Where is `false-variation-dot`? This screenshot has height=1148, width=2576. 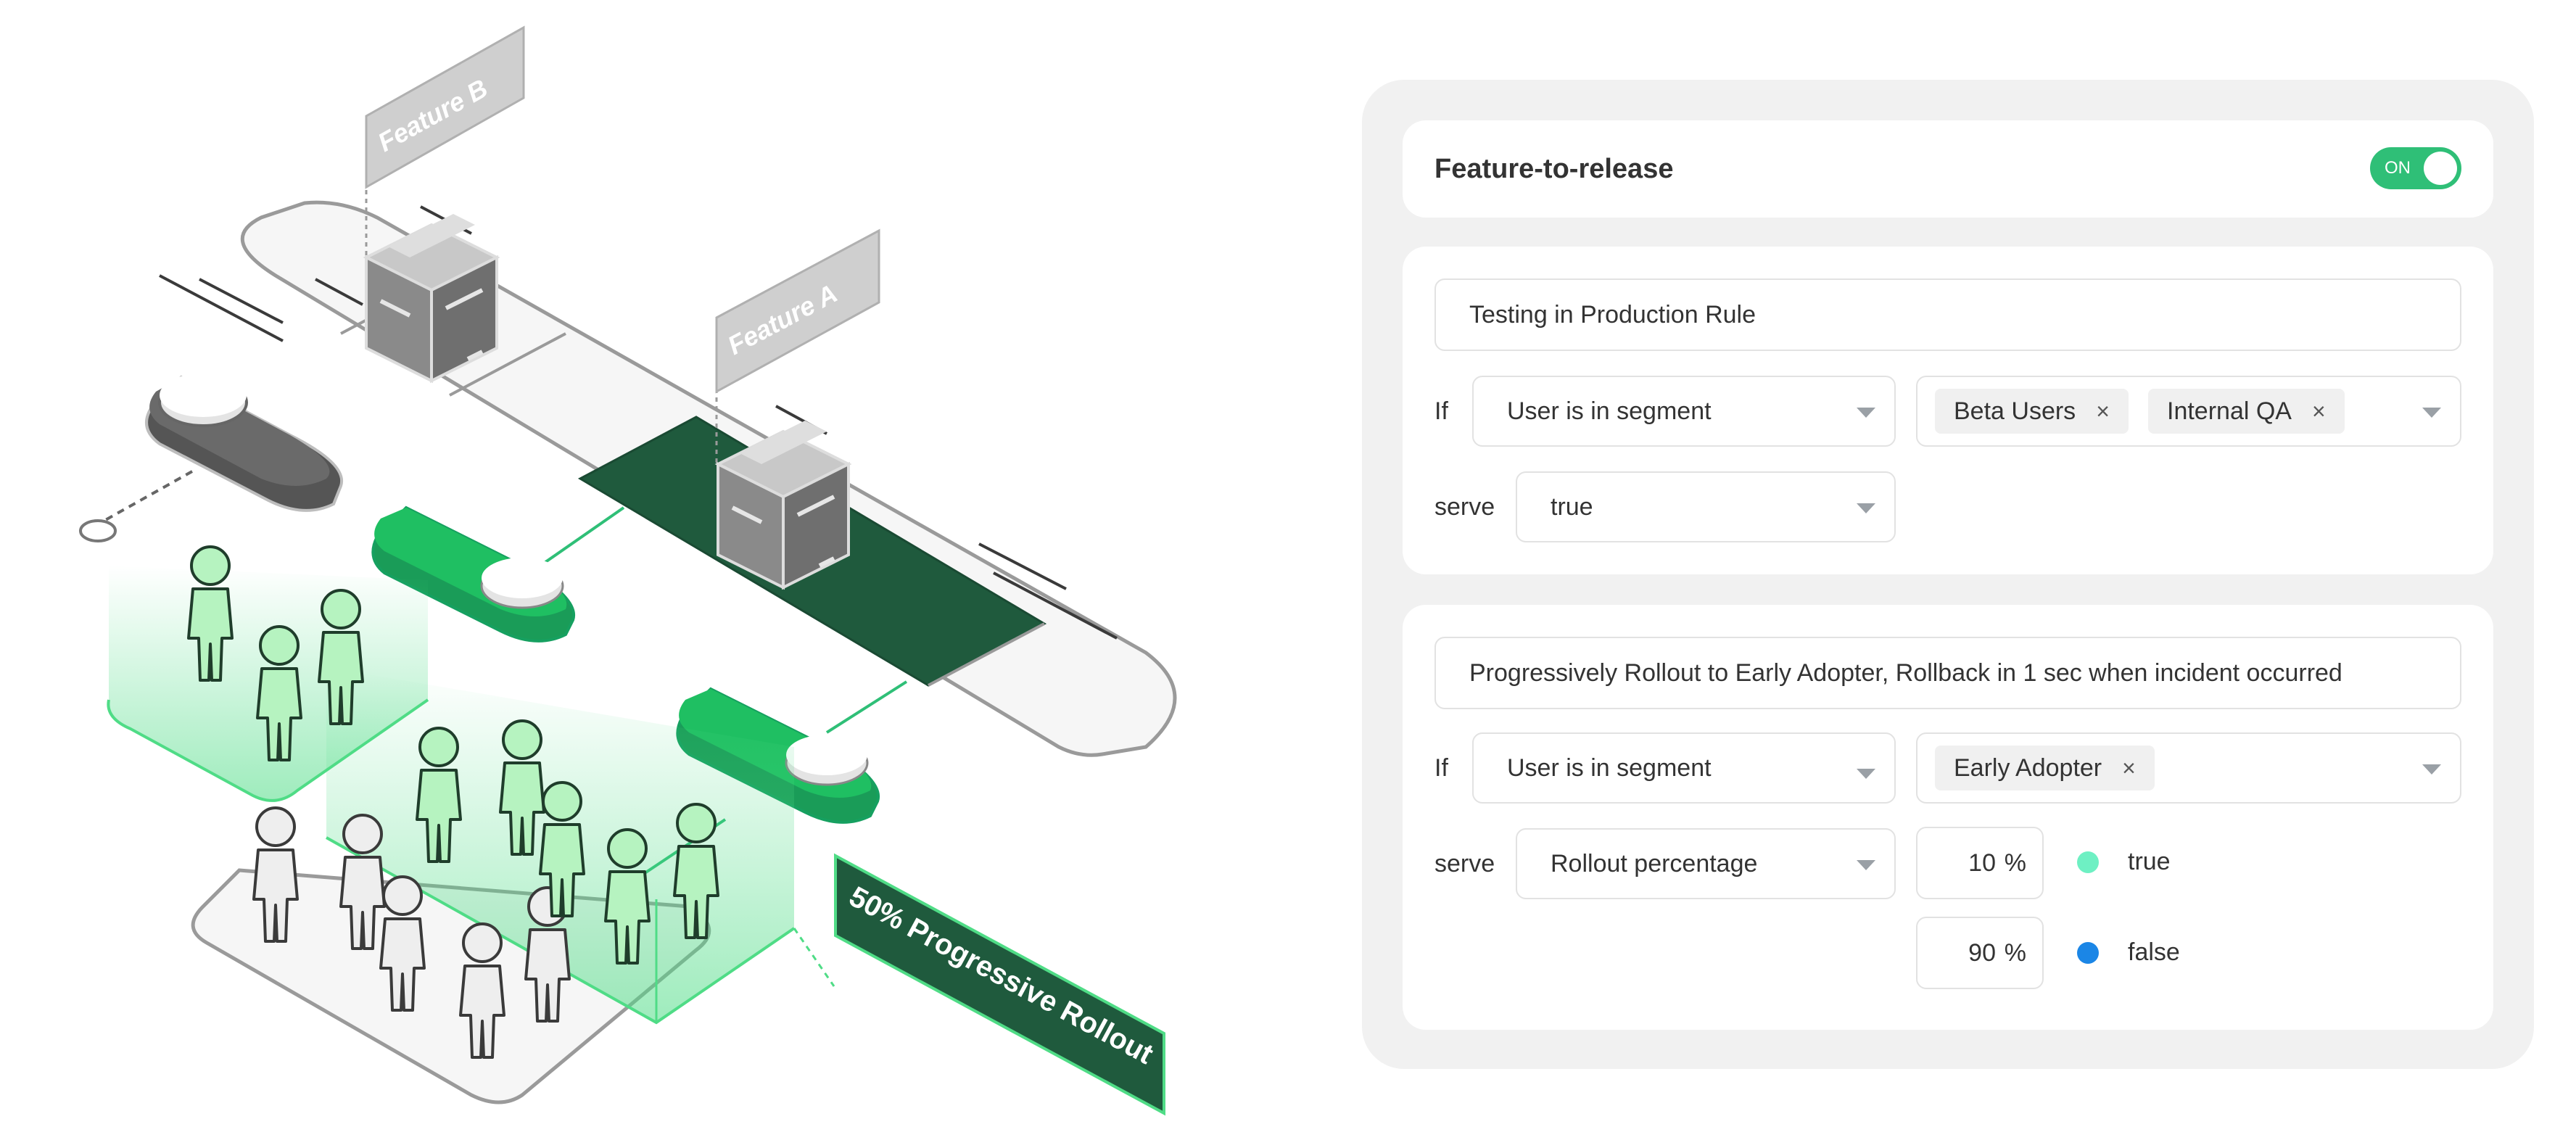 false-variation-dot is located at coordinates (2088, 953).